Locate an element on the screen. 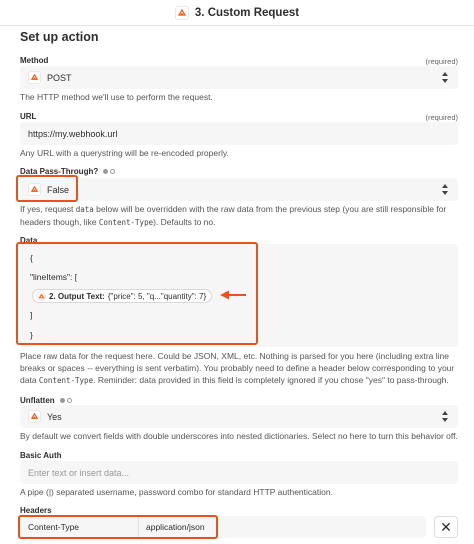 The height and width of the screenshot is (544, 474). step-title: 3. Custom Request is located at coordinates (247, 12).